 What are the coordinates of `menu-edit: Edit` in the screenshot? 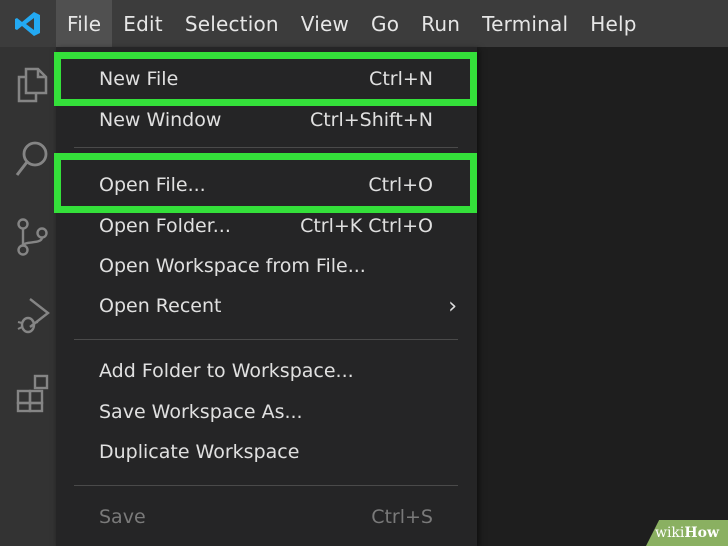 It's located at (143, 23).